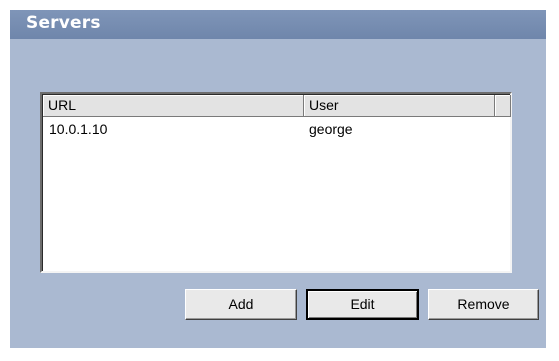 Image resolution: width=559 pixels, height=361 pixels. What do you see at coordinates (362, 304) in the screenshot?
I see `edit-button: Edit` at bounding box center [362, 304].